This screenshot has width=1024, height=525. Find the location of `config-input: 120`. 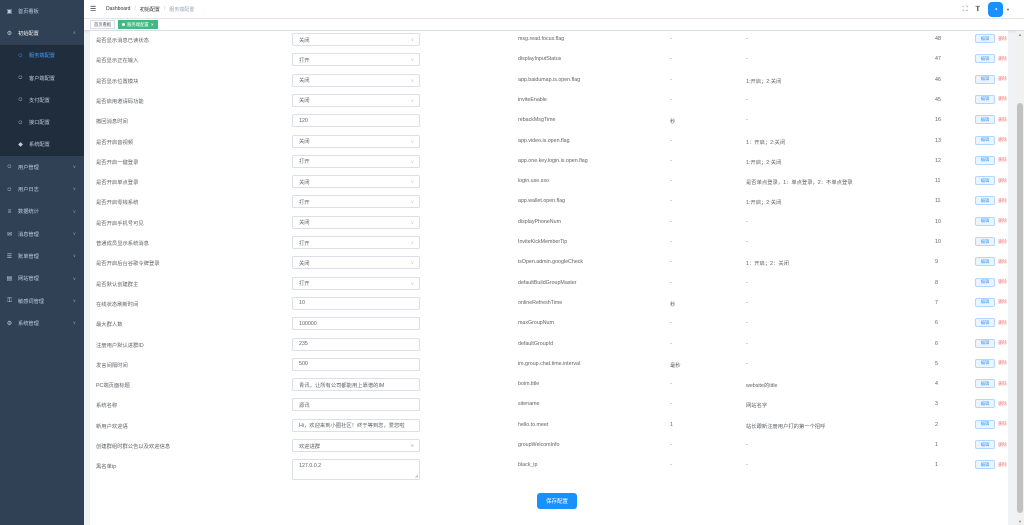

config-input: 120 is located at coordinates (356, 121).